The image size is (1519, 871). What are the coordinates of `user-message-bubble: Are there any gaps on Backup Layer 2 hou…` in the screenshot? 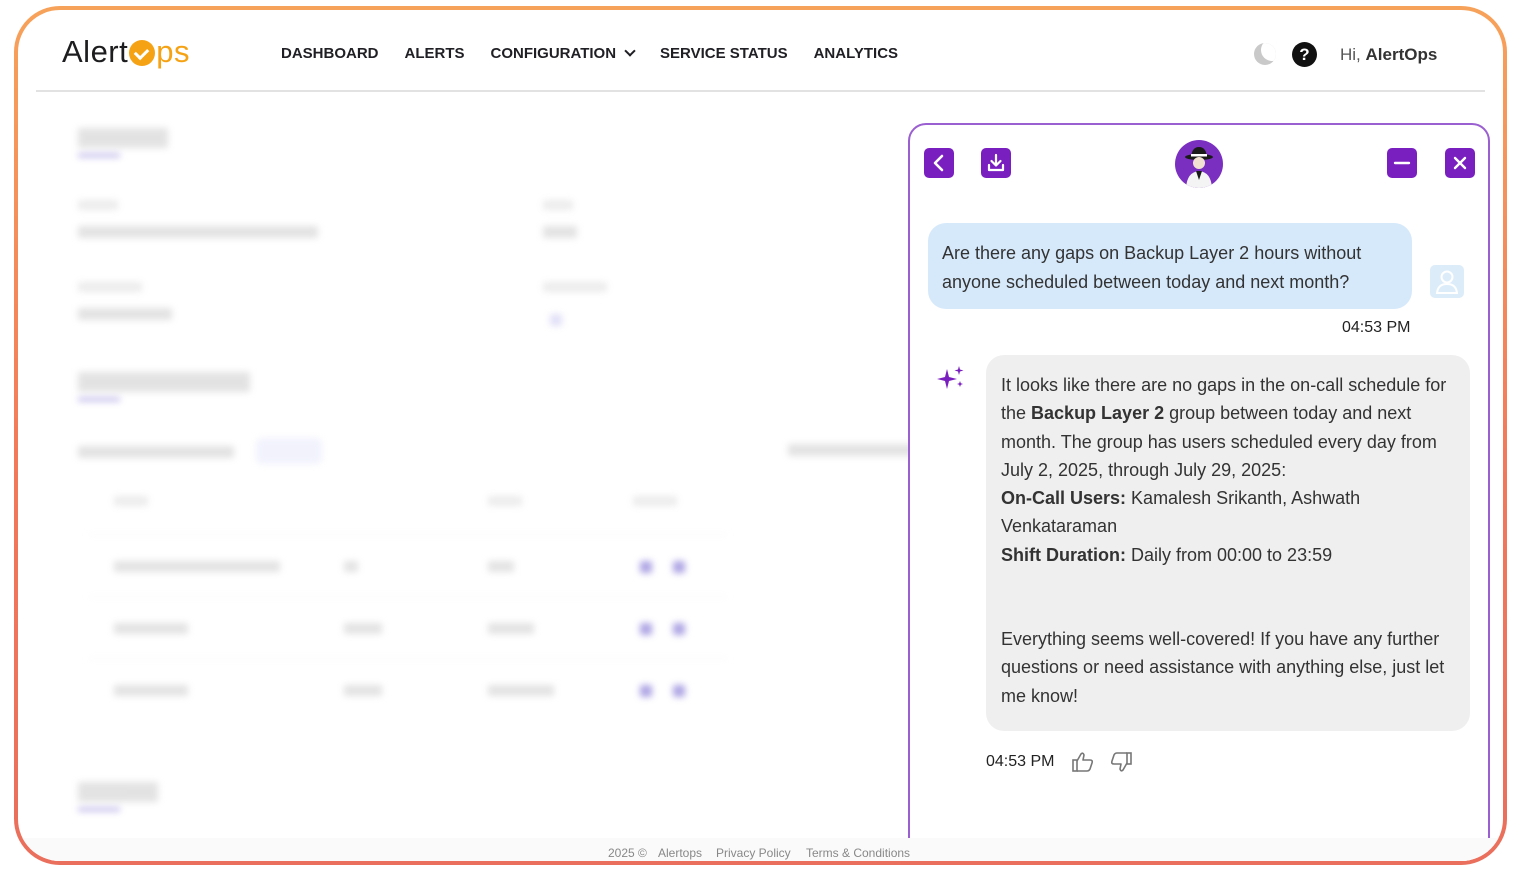 It's located at (1170, 266).